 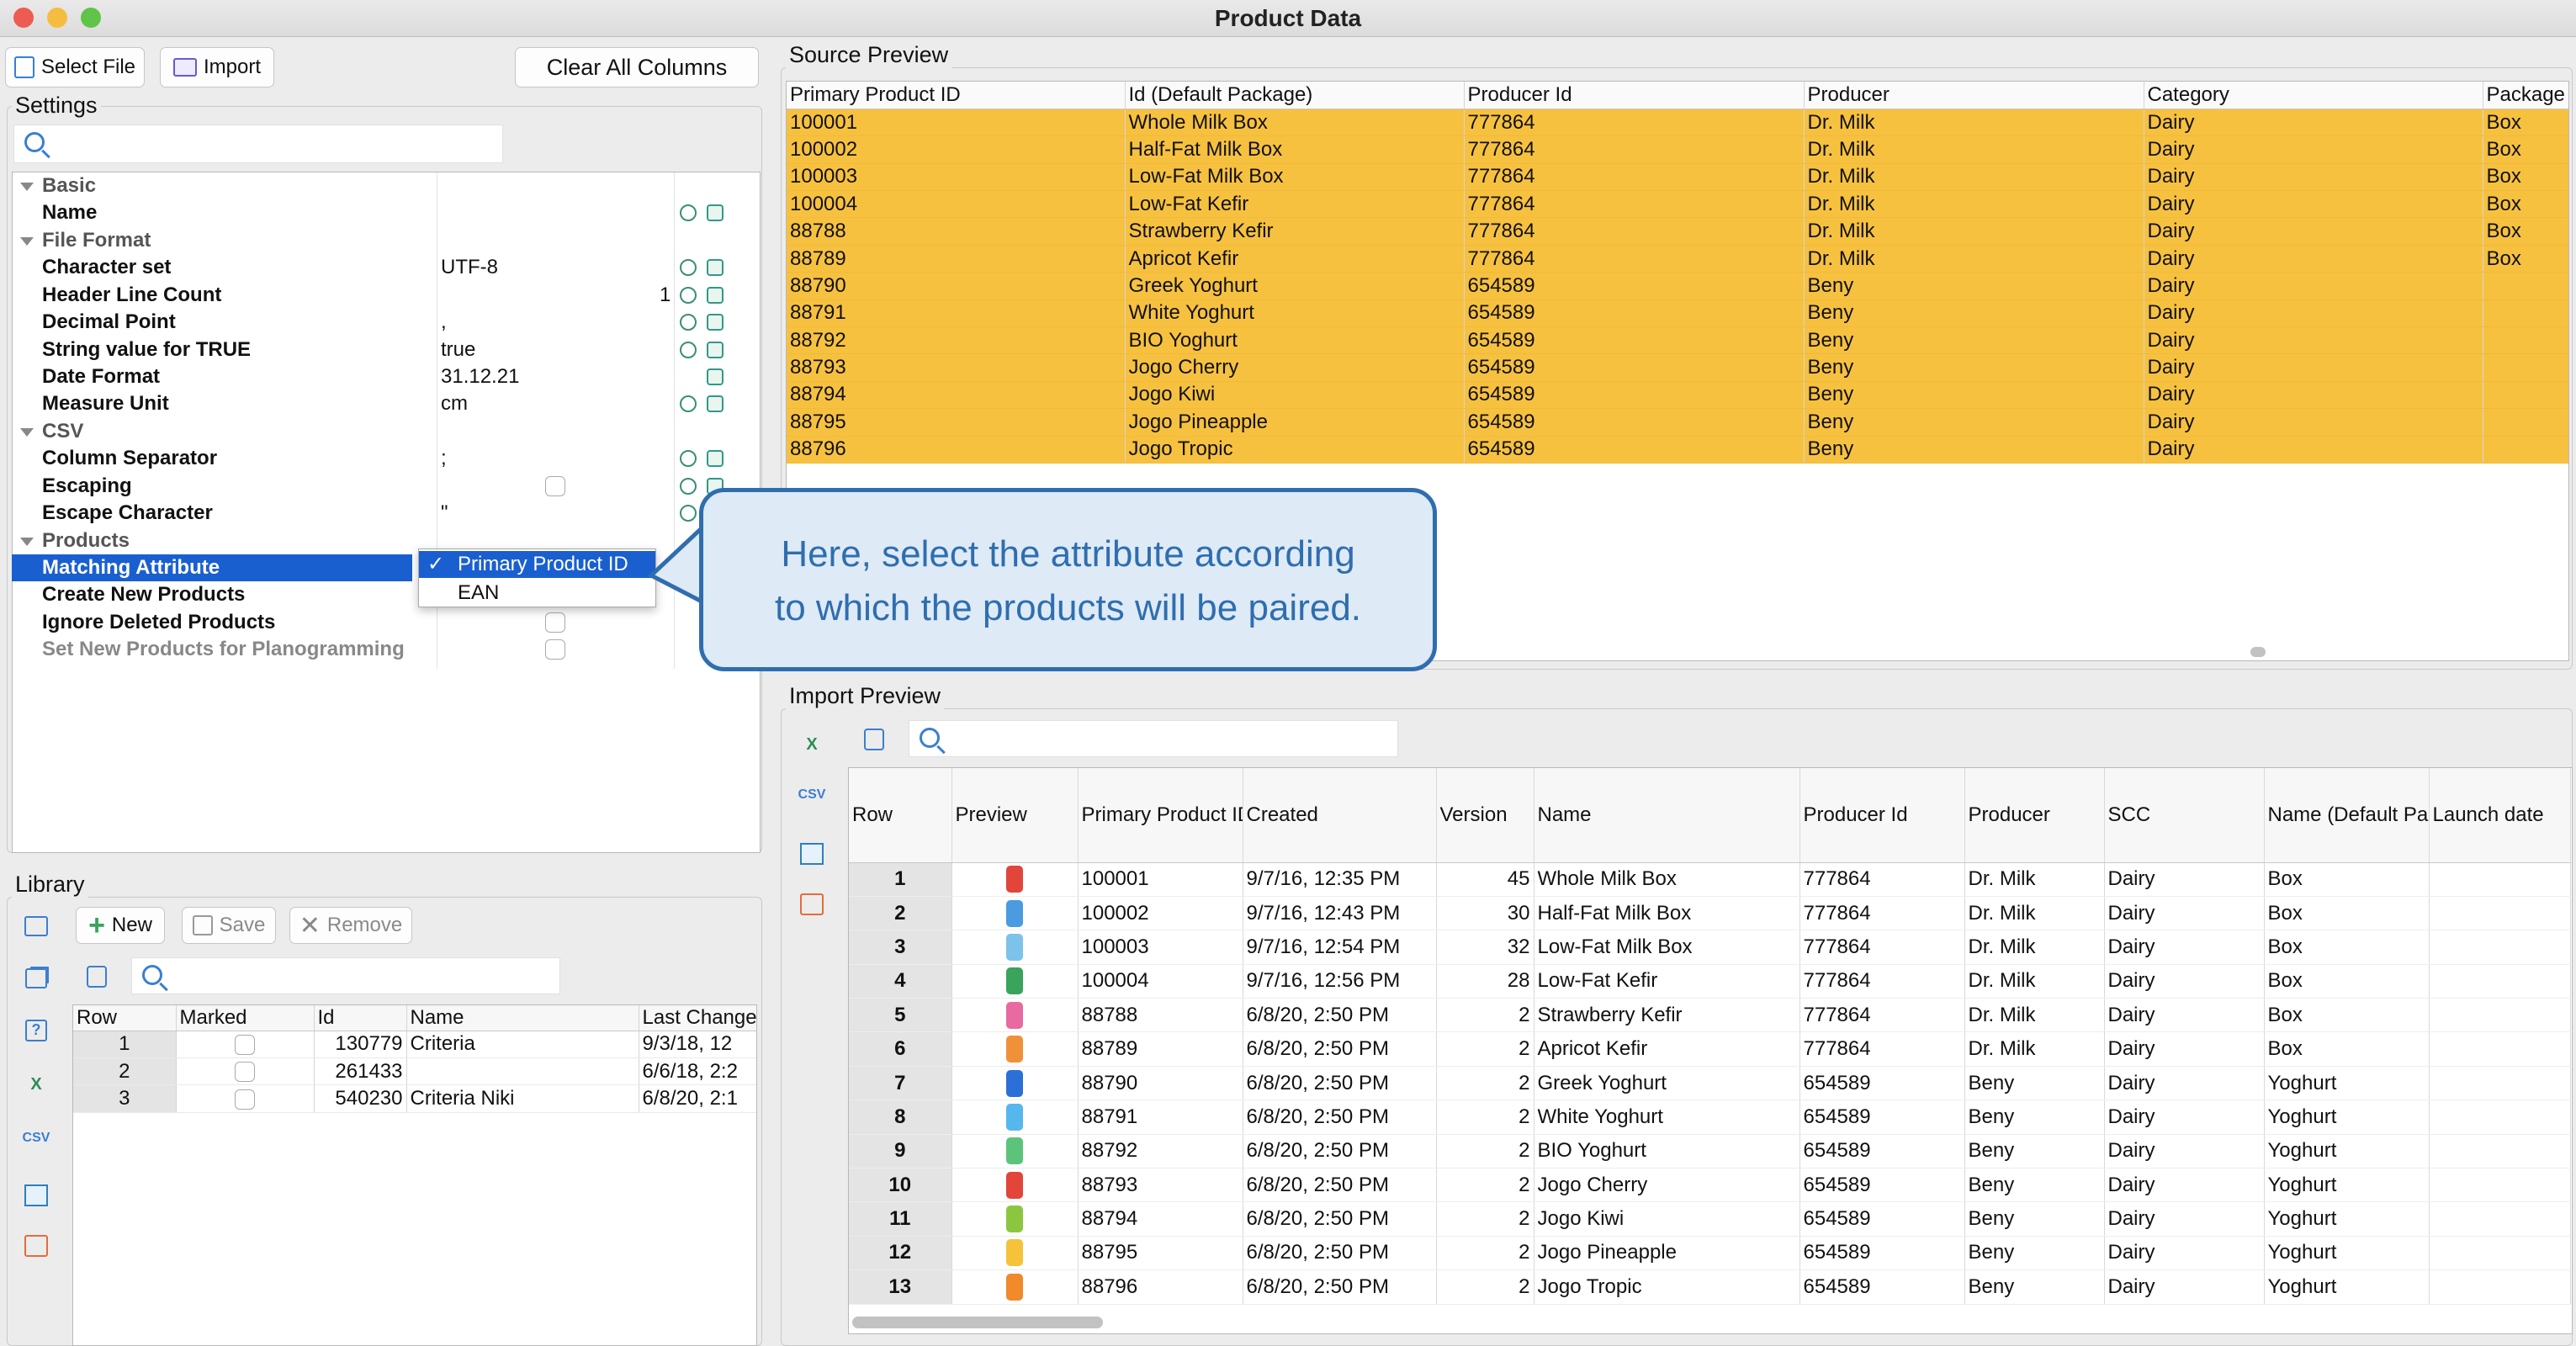 What do you see at coordinates (812, 905) in the screenshot?
I see `chart-icon` at bounding box center [812, 905].